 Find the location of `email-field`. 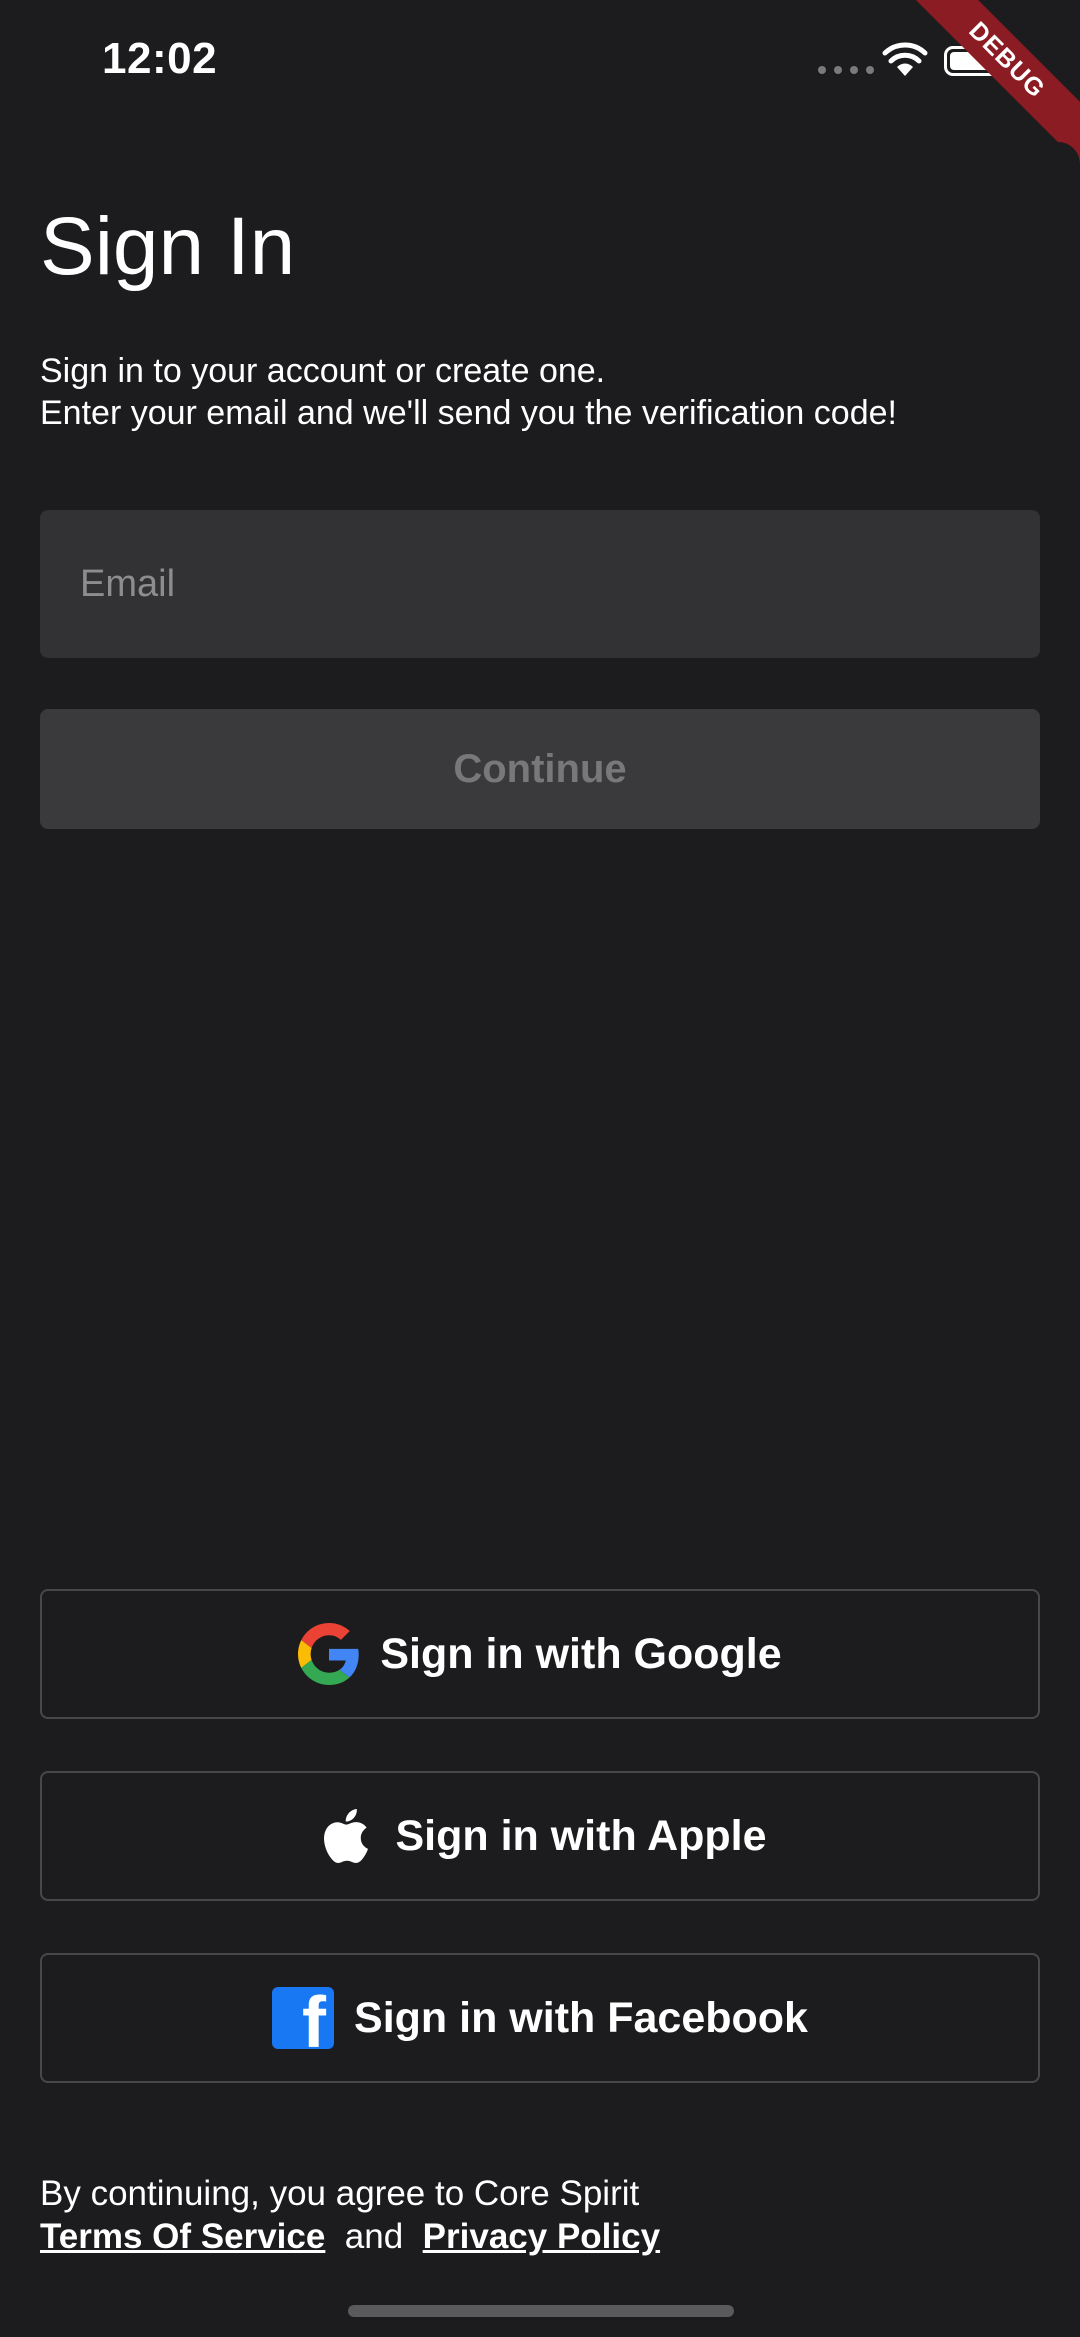

email-field is located at coordinates (540, 584).